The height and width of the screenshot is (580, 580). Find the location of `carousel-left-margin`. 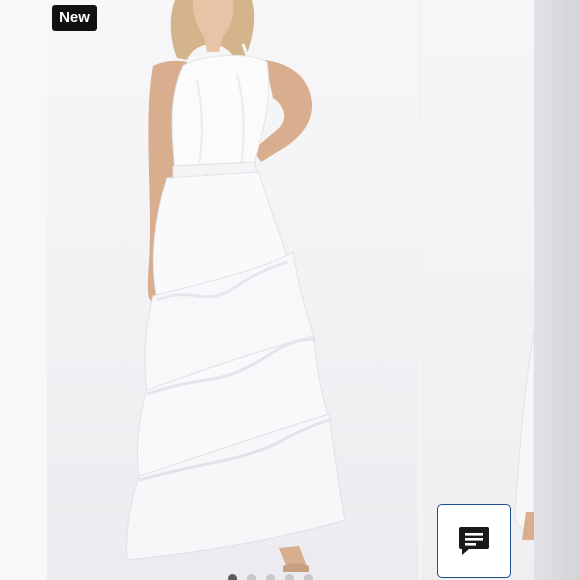

carousel-left-margin is located at coordinates (23, 290).